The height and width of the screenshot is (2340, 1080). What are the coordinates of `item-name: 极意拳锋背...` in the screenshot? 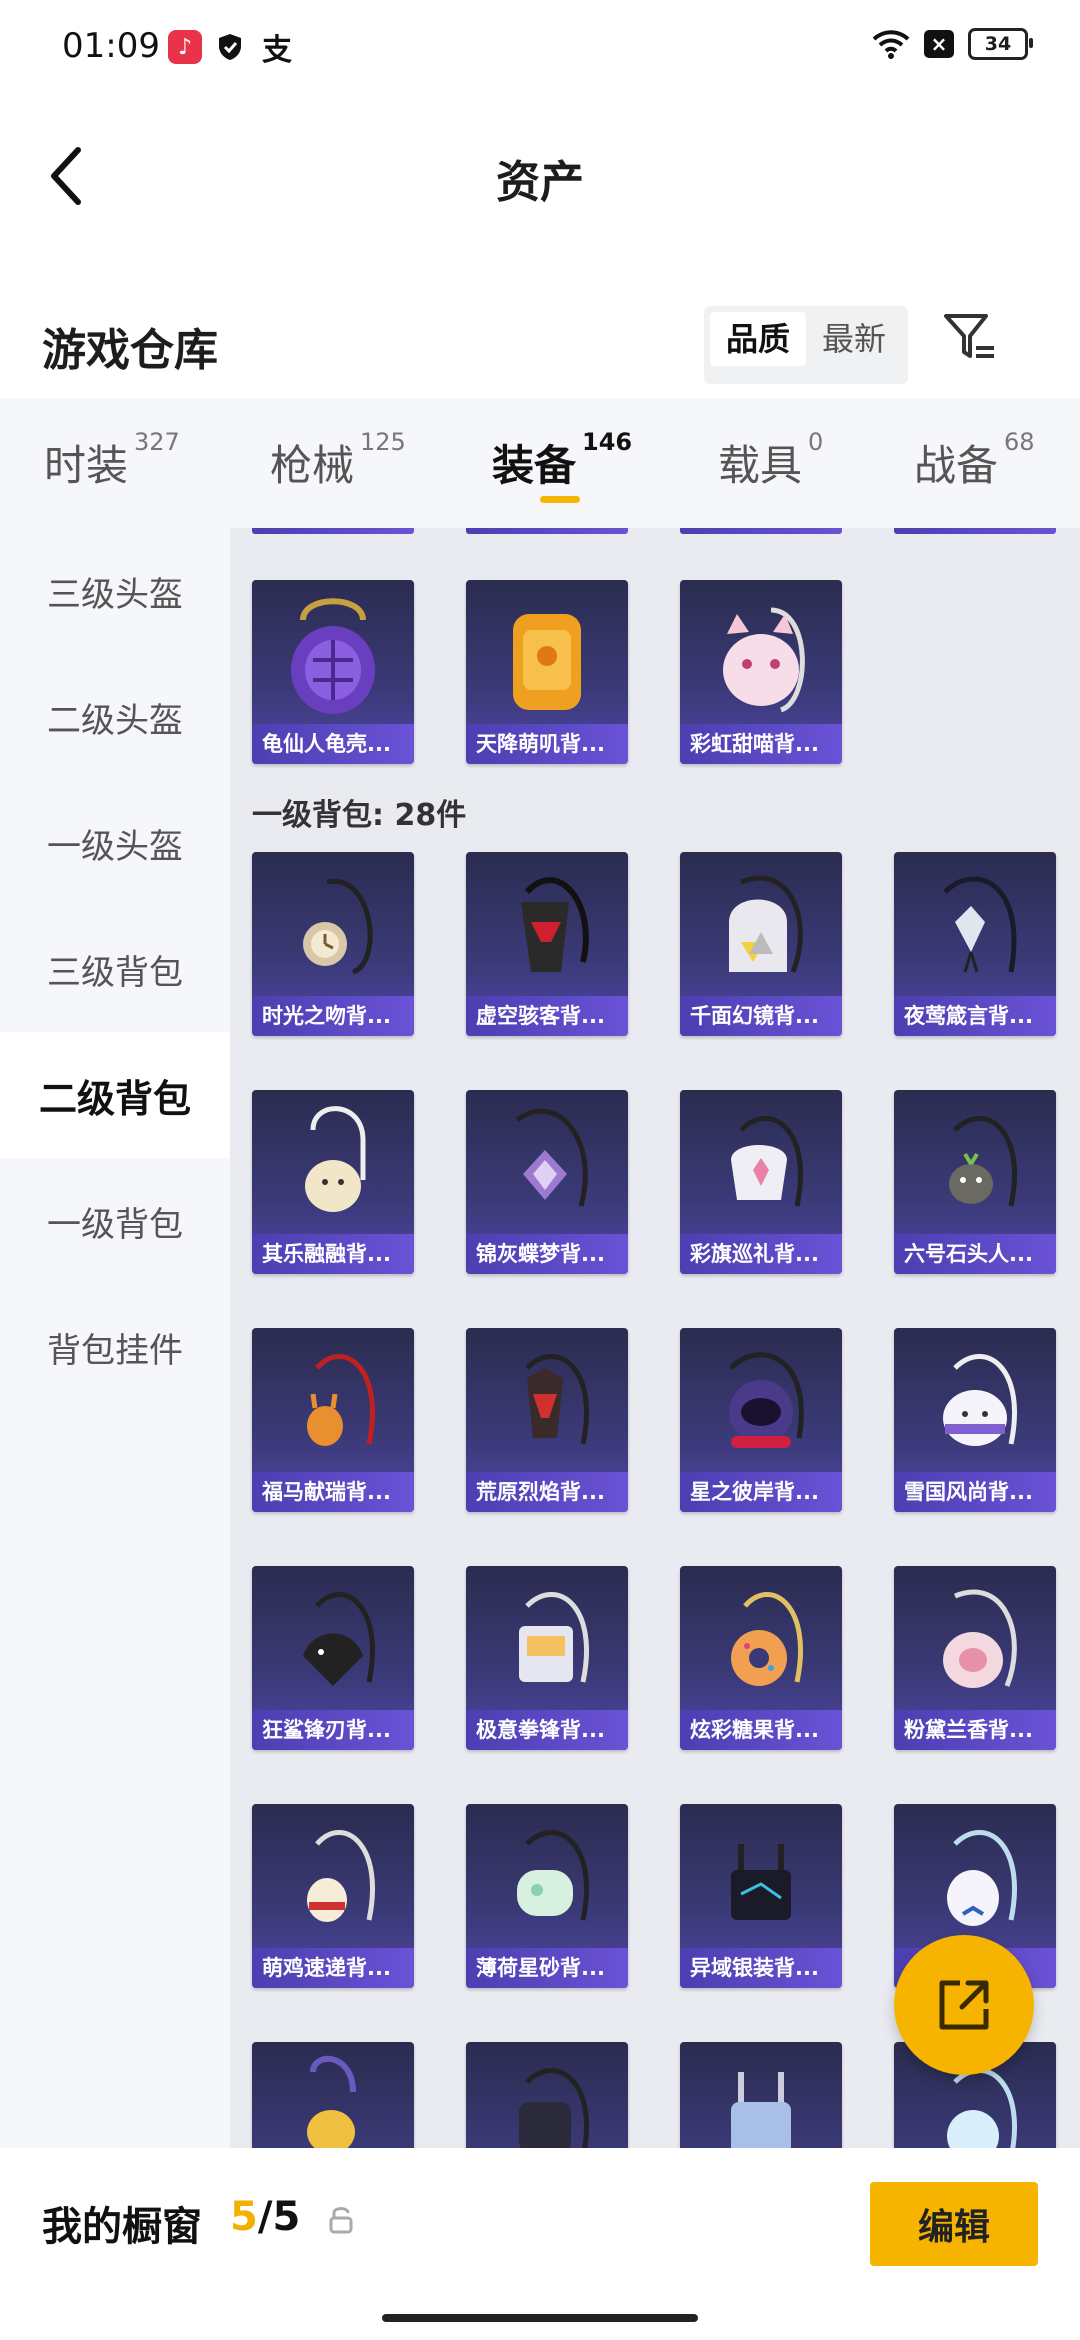 It's located at (547, 1730).